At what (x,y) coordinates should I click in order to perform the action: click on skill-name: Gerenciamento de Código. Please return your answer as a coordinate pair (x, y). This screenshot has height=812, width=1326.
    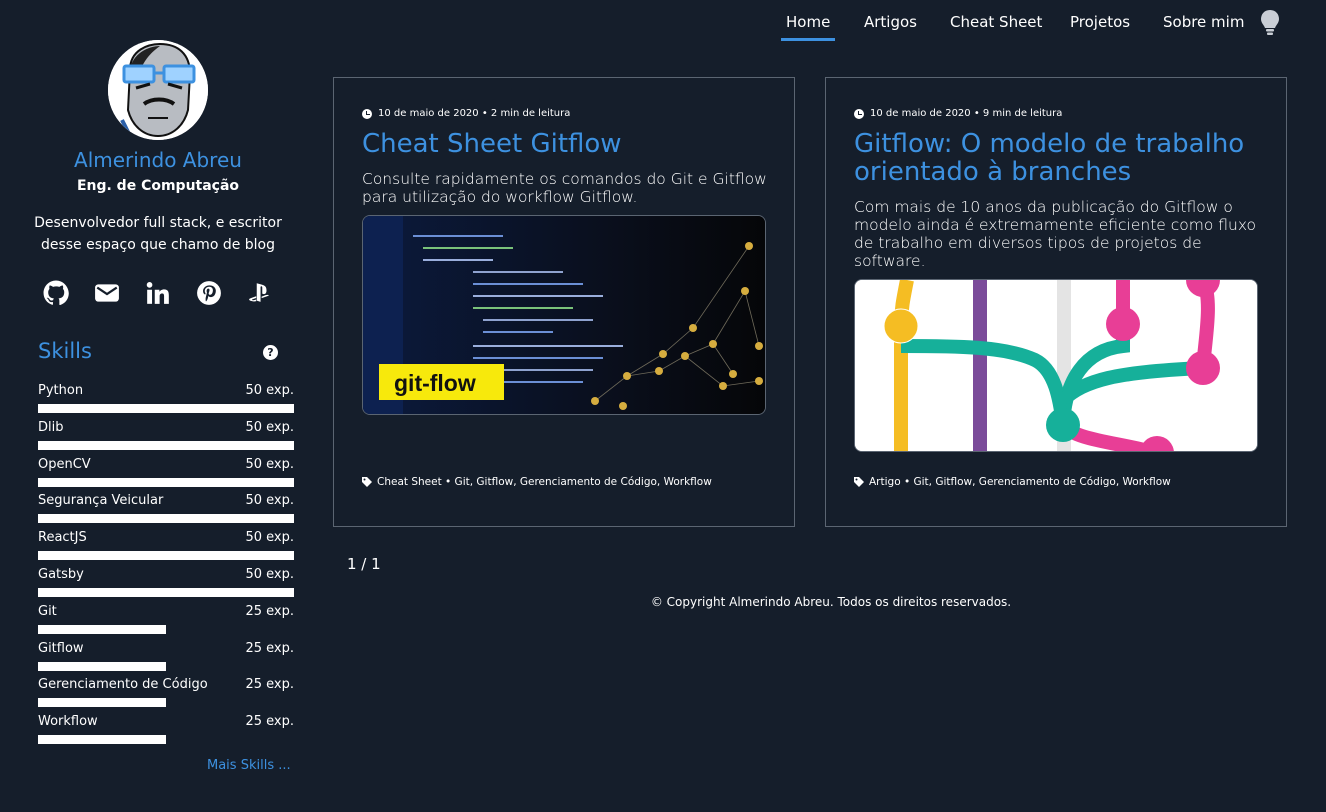
    Looking at the image, I should click on (123, 685).